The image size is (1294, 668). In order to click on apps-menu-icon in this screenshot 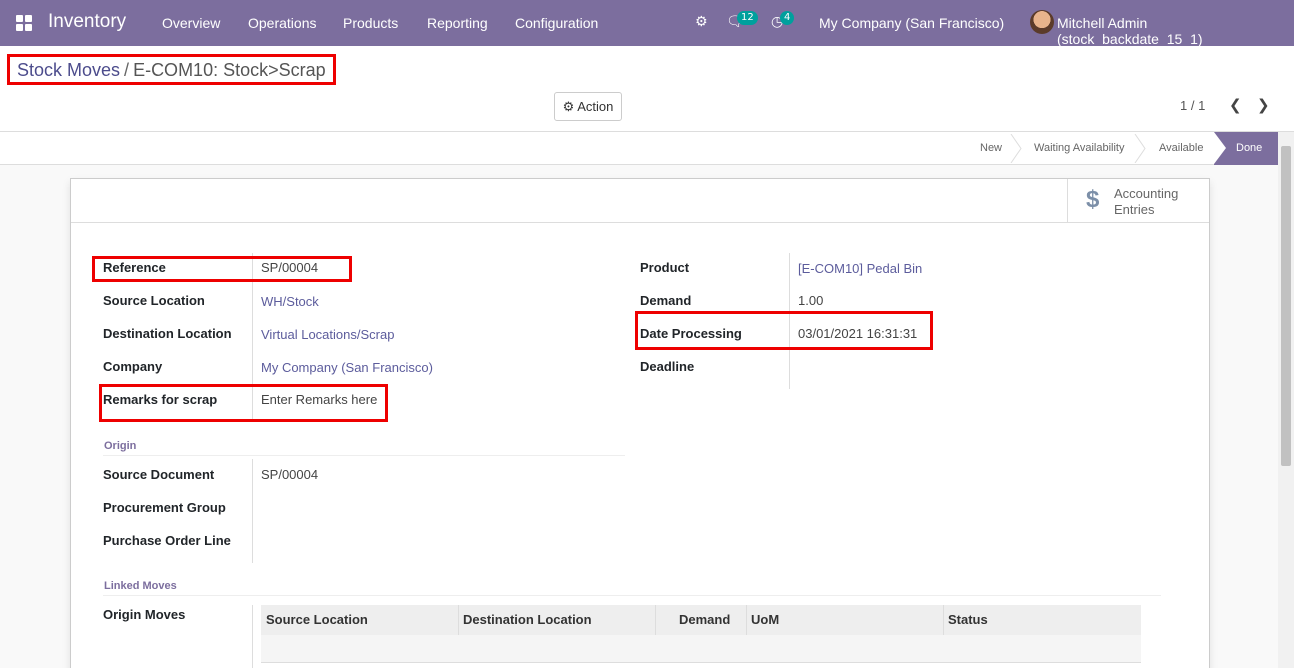, I will do `click(24, 23)`.